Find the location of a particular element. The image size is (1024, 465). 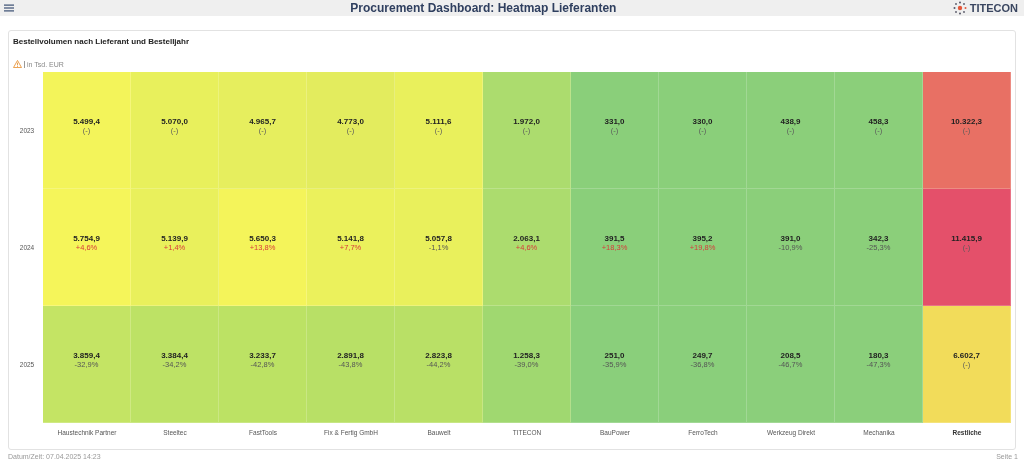

cell-value: 395,2 is located at coordinates (702, 238).